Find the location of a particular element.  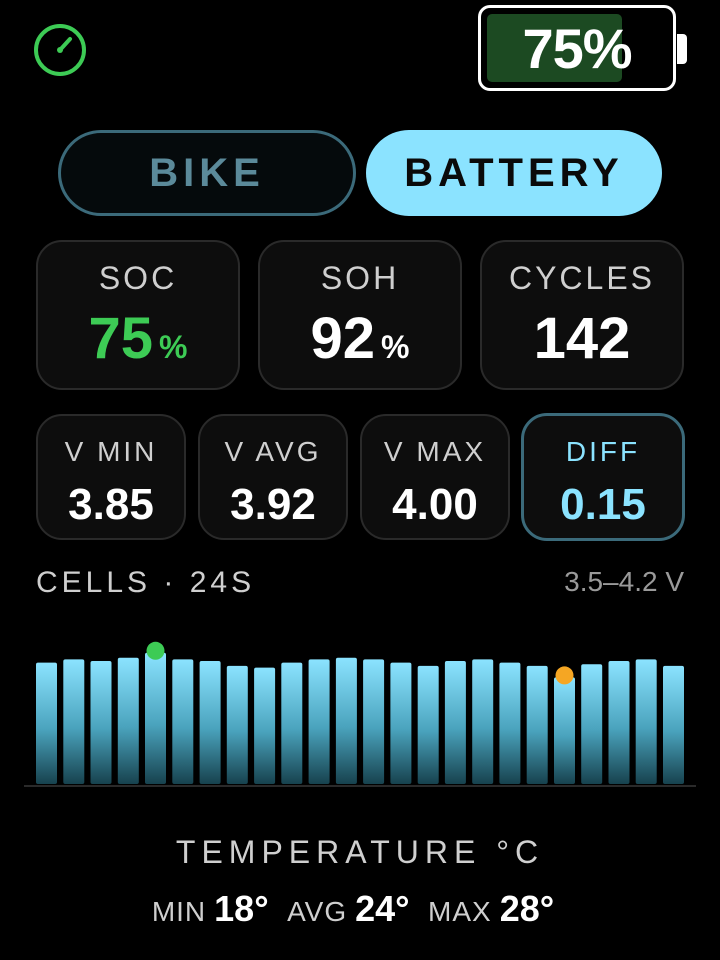

diff-label: DIFF is located at coordinates (603, 451).